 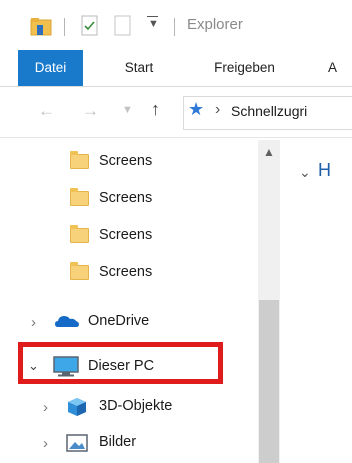 What do you see at coordinates (77, 443) in the screenshot?
I see `pictures-icon` at bounding box center [77, 443].